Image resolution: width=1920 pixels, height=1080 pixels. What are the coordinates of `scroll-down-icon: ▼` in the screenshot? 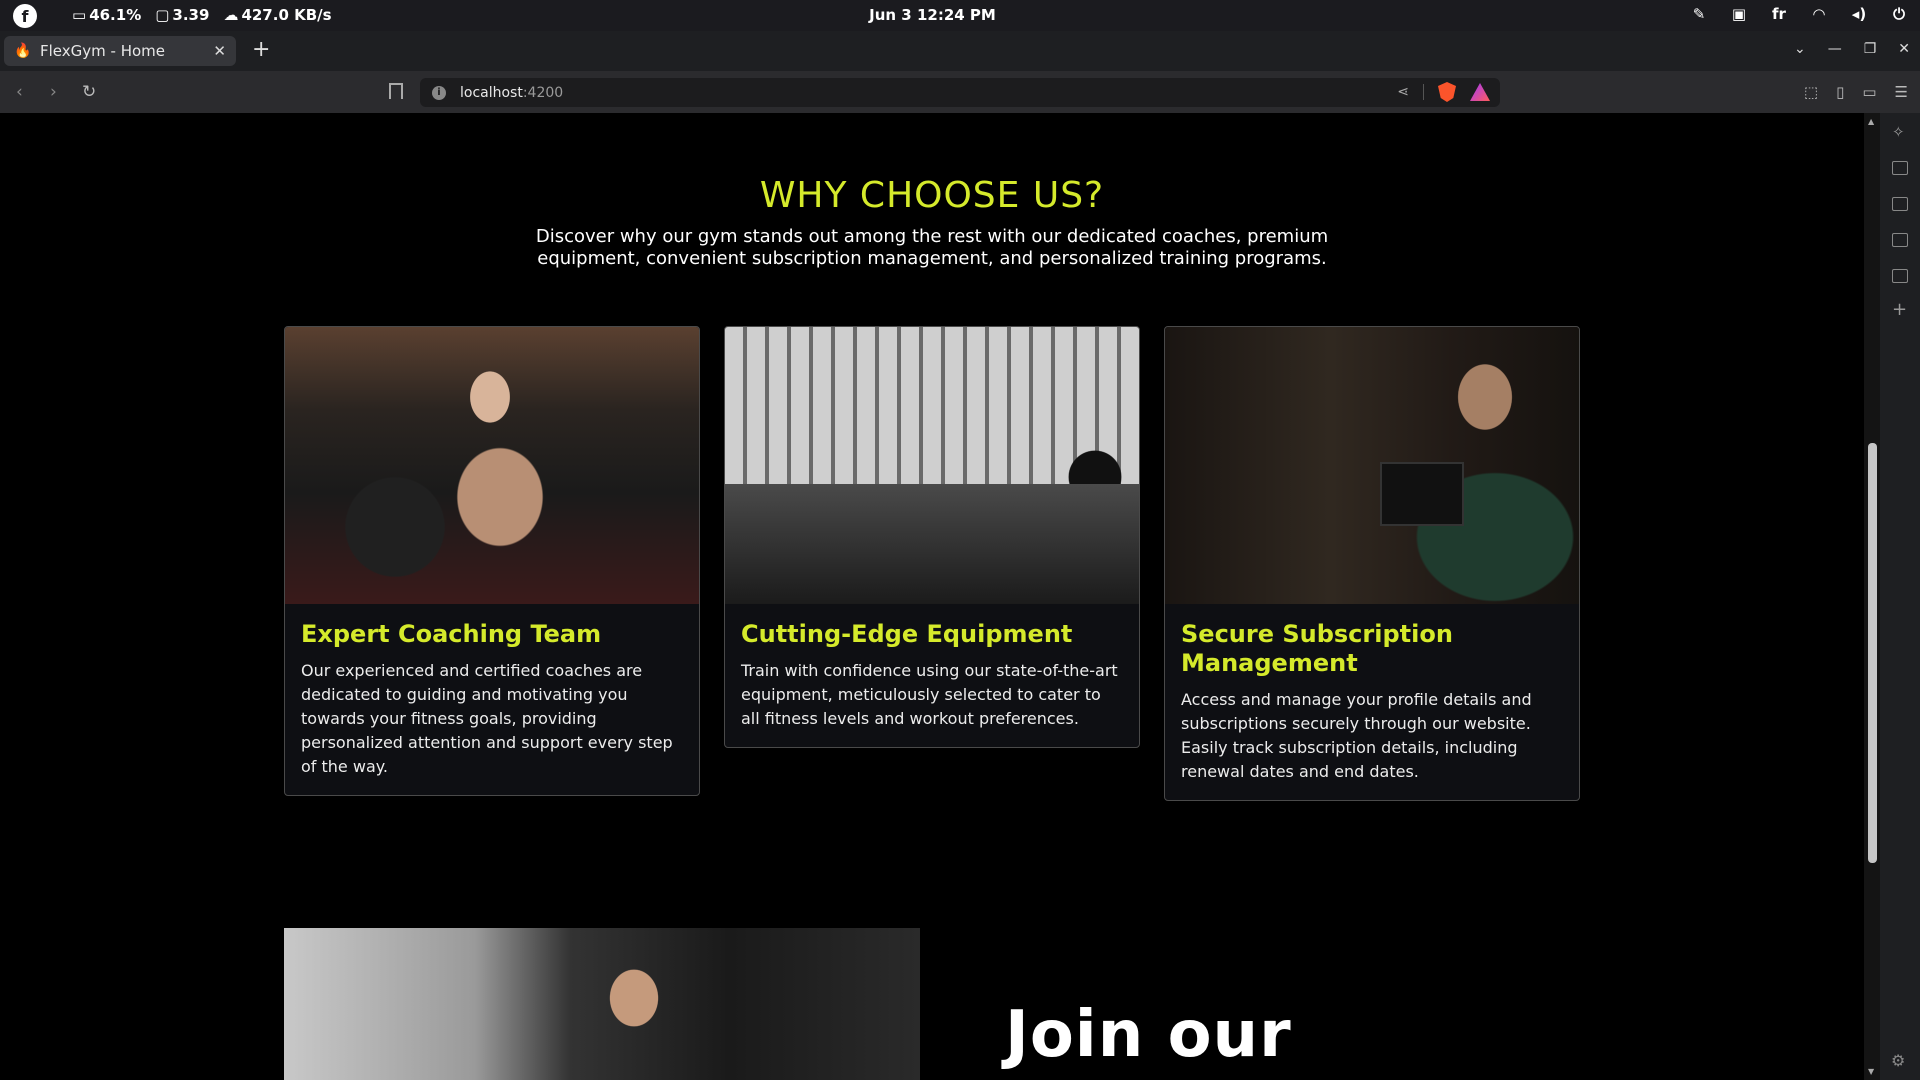 It's located at (1871, 1071).